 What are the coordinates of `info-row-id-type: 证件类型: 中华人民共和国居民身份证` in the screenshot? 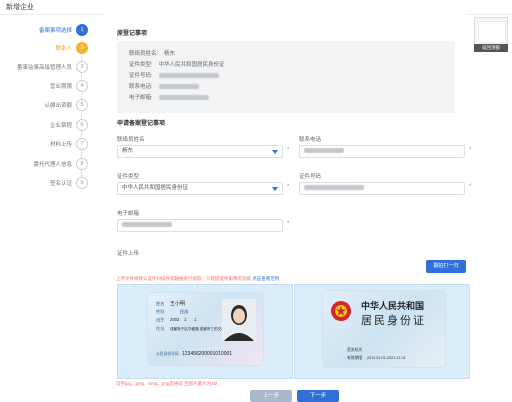 It's located at (177, 64).